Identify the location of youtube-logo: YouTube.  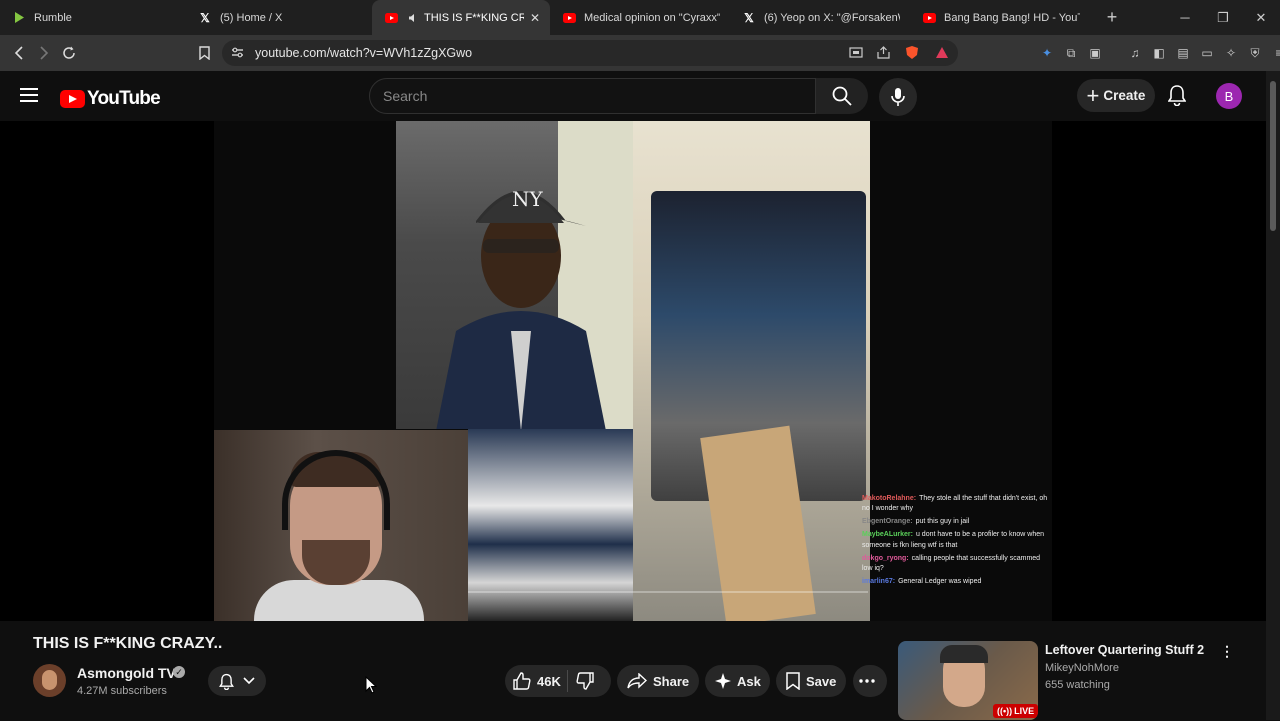
(110, 99).